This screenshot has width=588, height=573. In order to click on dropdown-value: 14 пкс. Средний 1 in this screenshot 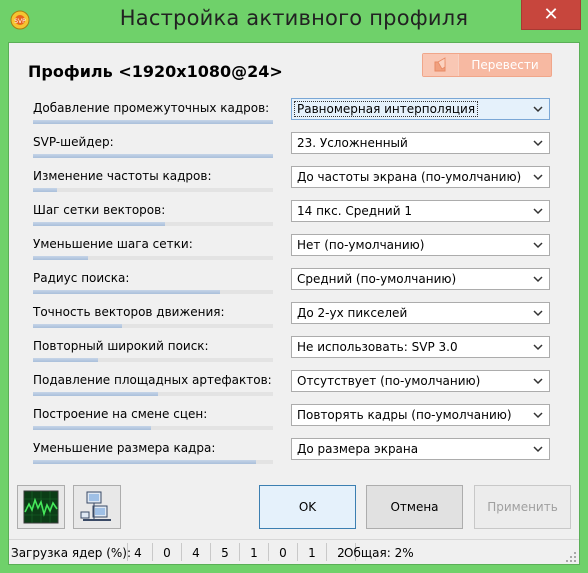, I will do `click(354, 211)`.